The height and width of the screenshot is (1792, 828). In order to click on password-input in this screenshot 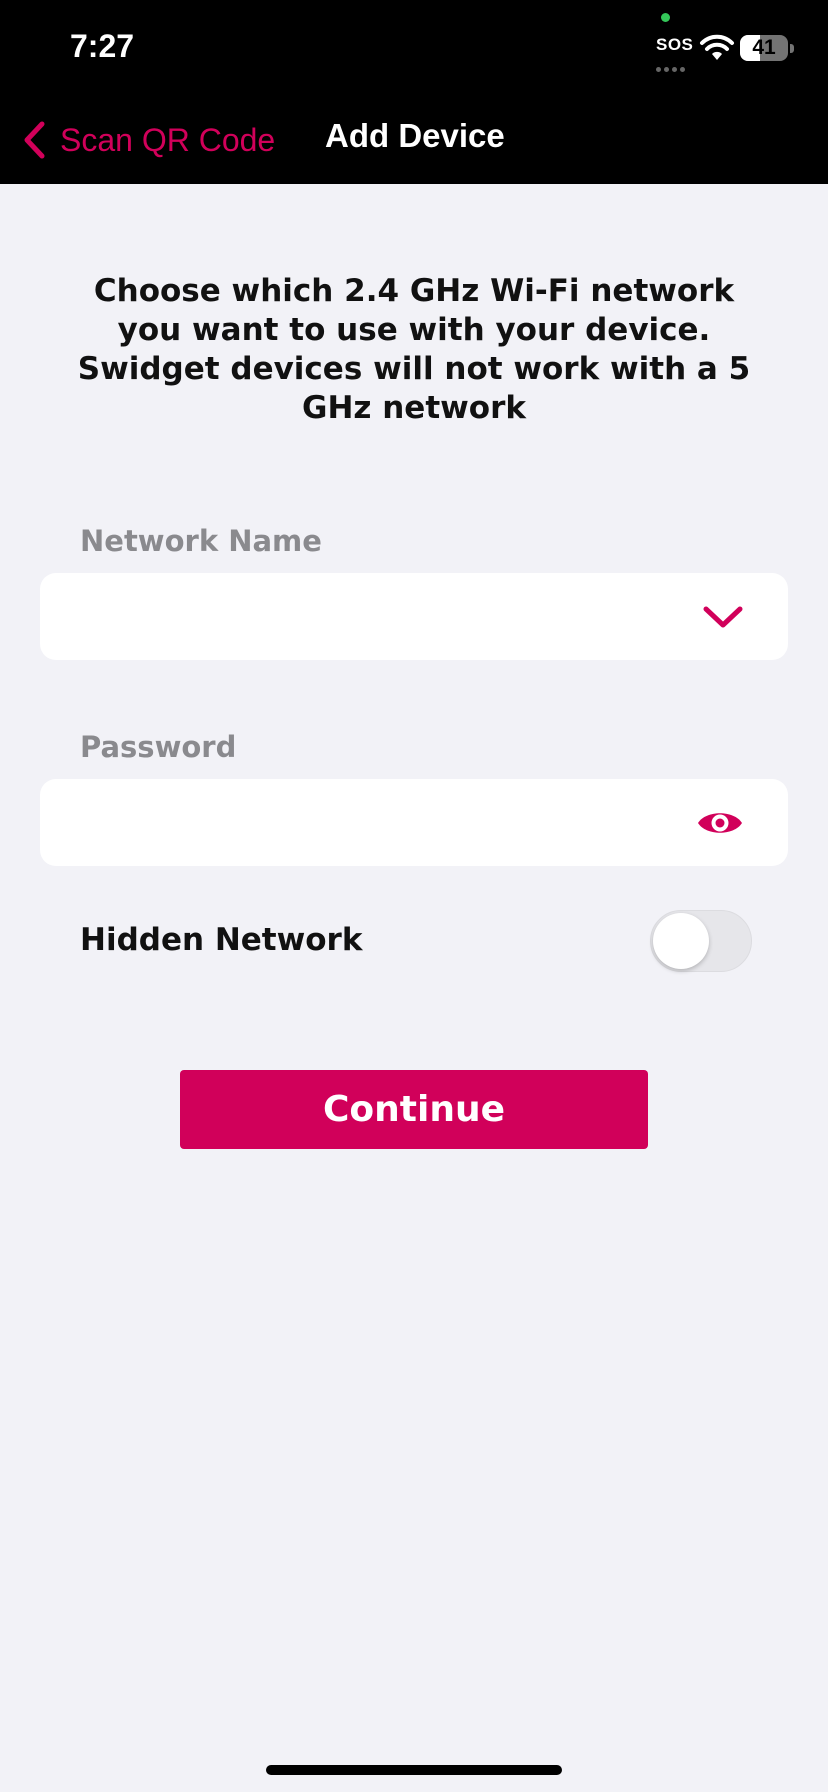, I will do `click(376, 823)`.